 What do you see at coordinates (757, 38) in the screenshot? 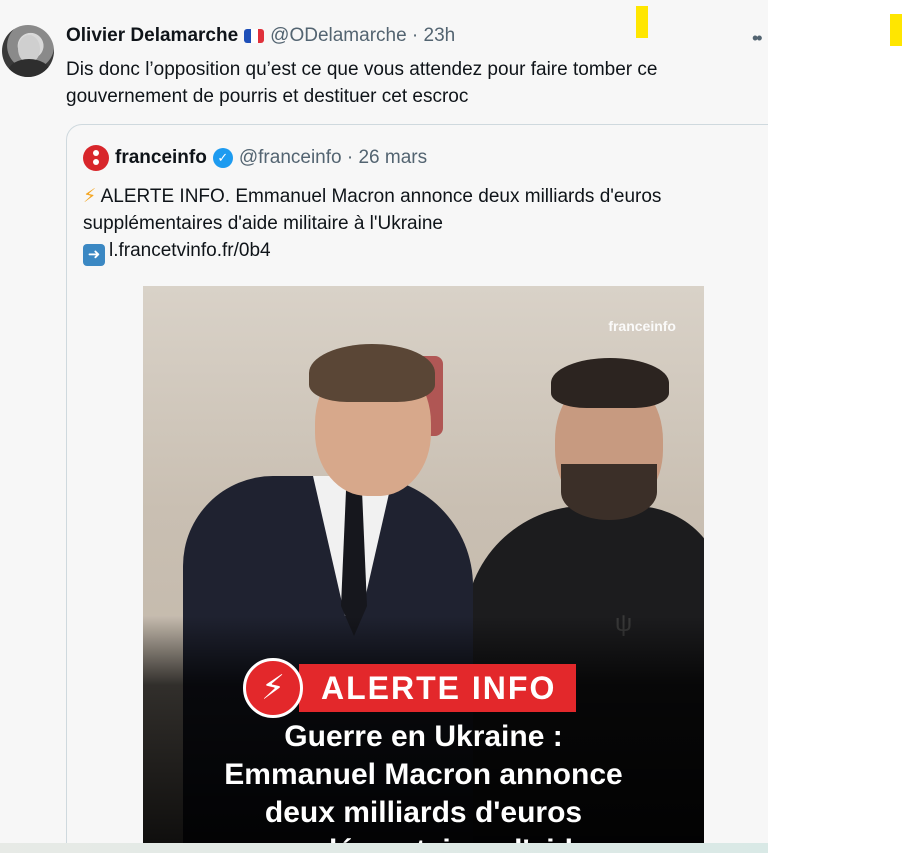
I see `more-dots-icon: ••` at bounding box center [757, 38].